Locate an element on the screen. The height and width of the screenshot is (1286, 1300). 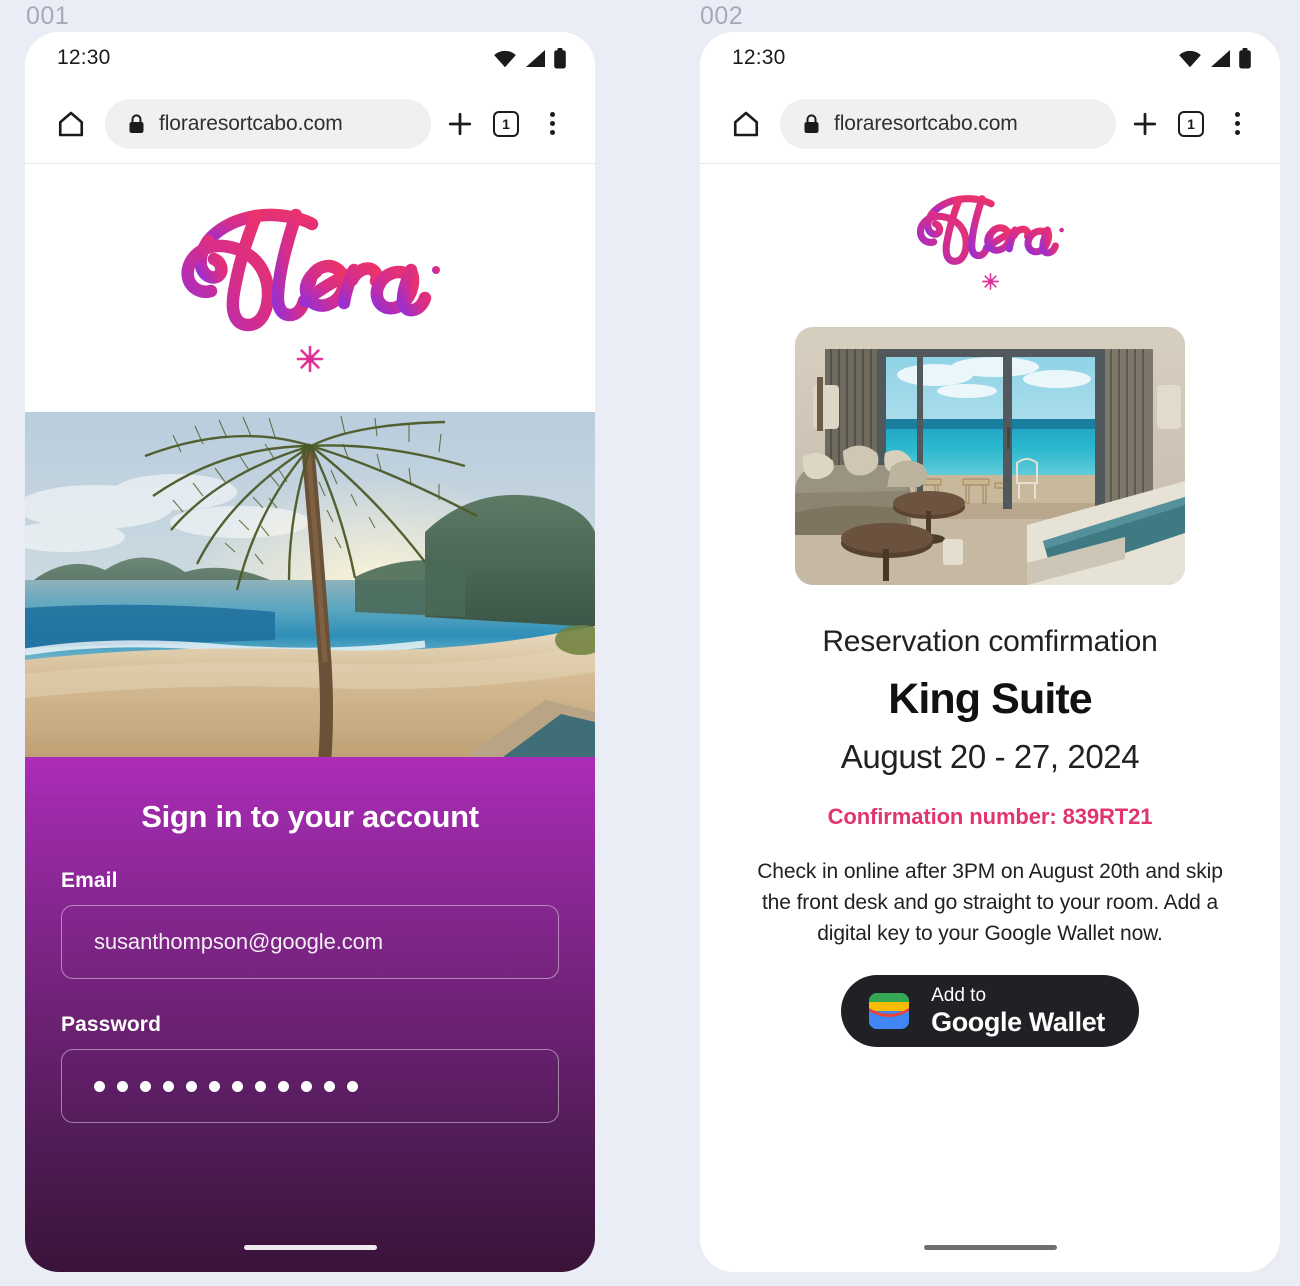
password-input is located at coordinates (310, 1086).